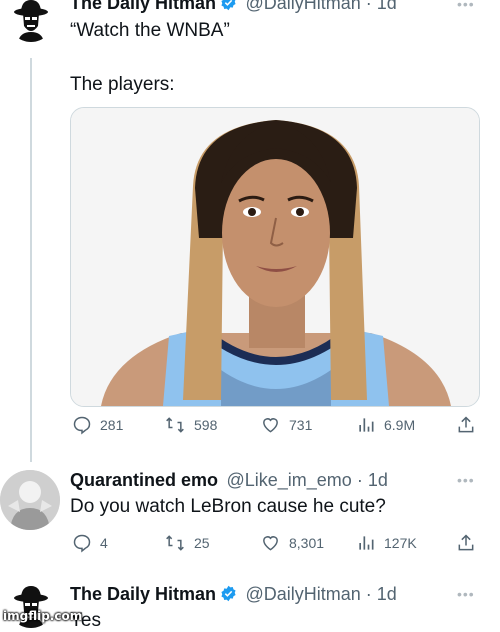 The height and width of the screenshot is (632, 500). I want to click on retweet-button: 25, so click(187, 543).